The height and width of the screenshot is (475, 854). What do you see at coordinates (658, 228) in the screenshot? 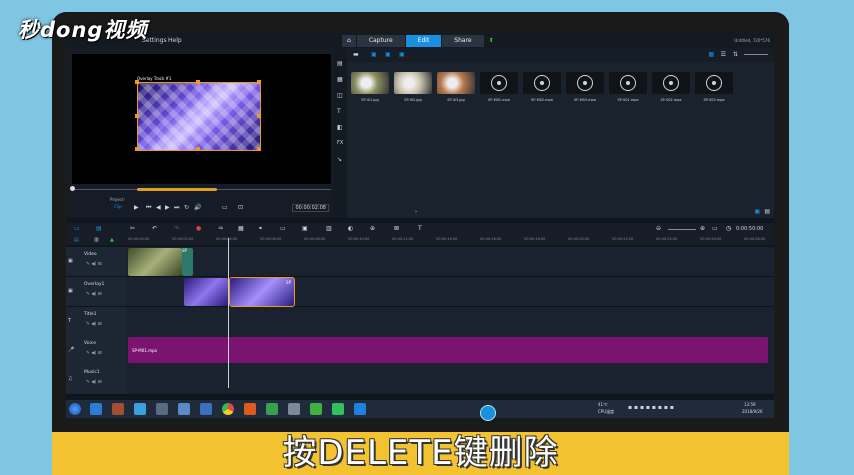
I see `zoom-out-icon: ⊖` at bounding box center [658, 228].